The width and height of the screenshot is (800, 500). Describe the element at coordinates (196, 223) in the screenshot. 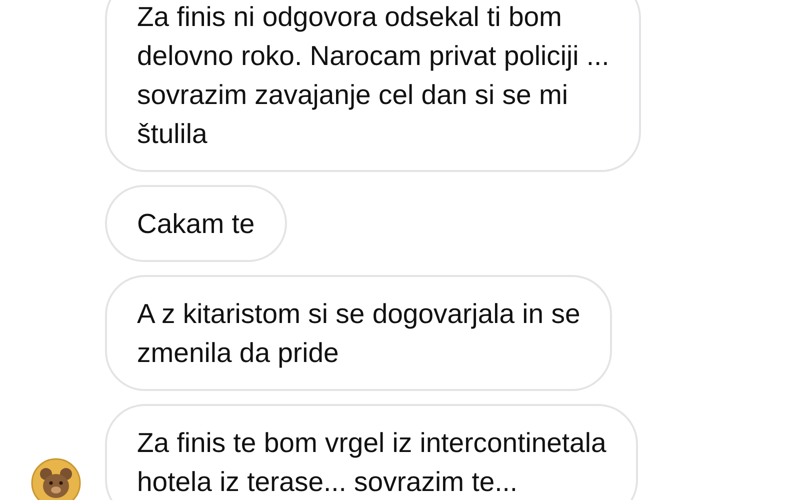

I see `message-bubble: Cakam te` at that location.